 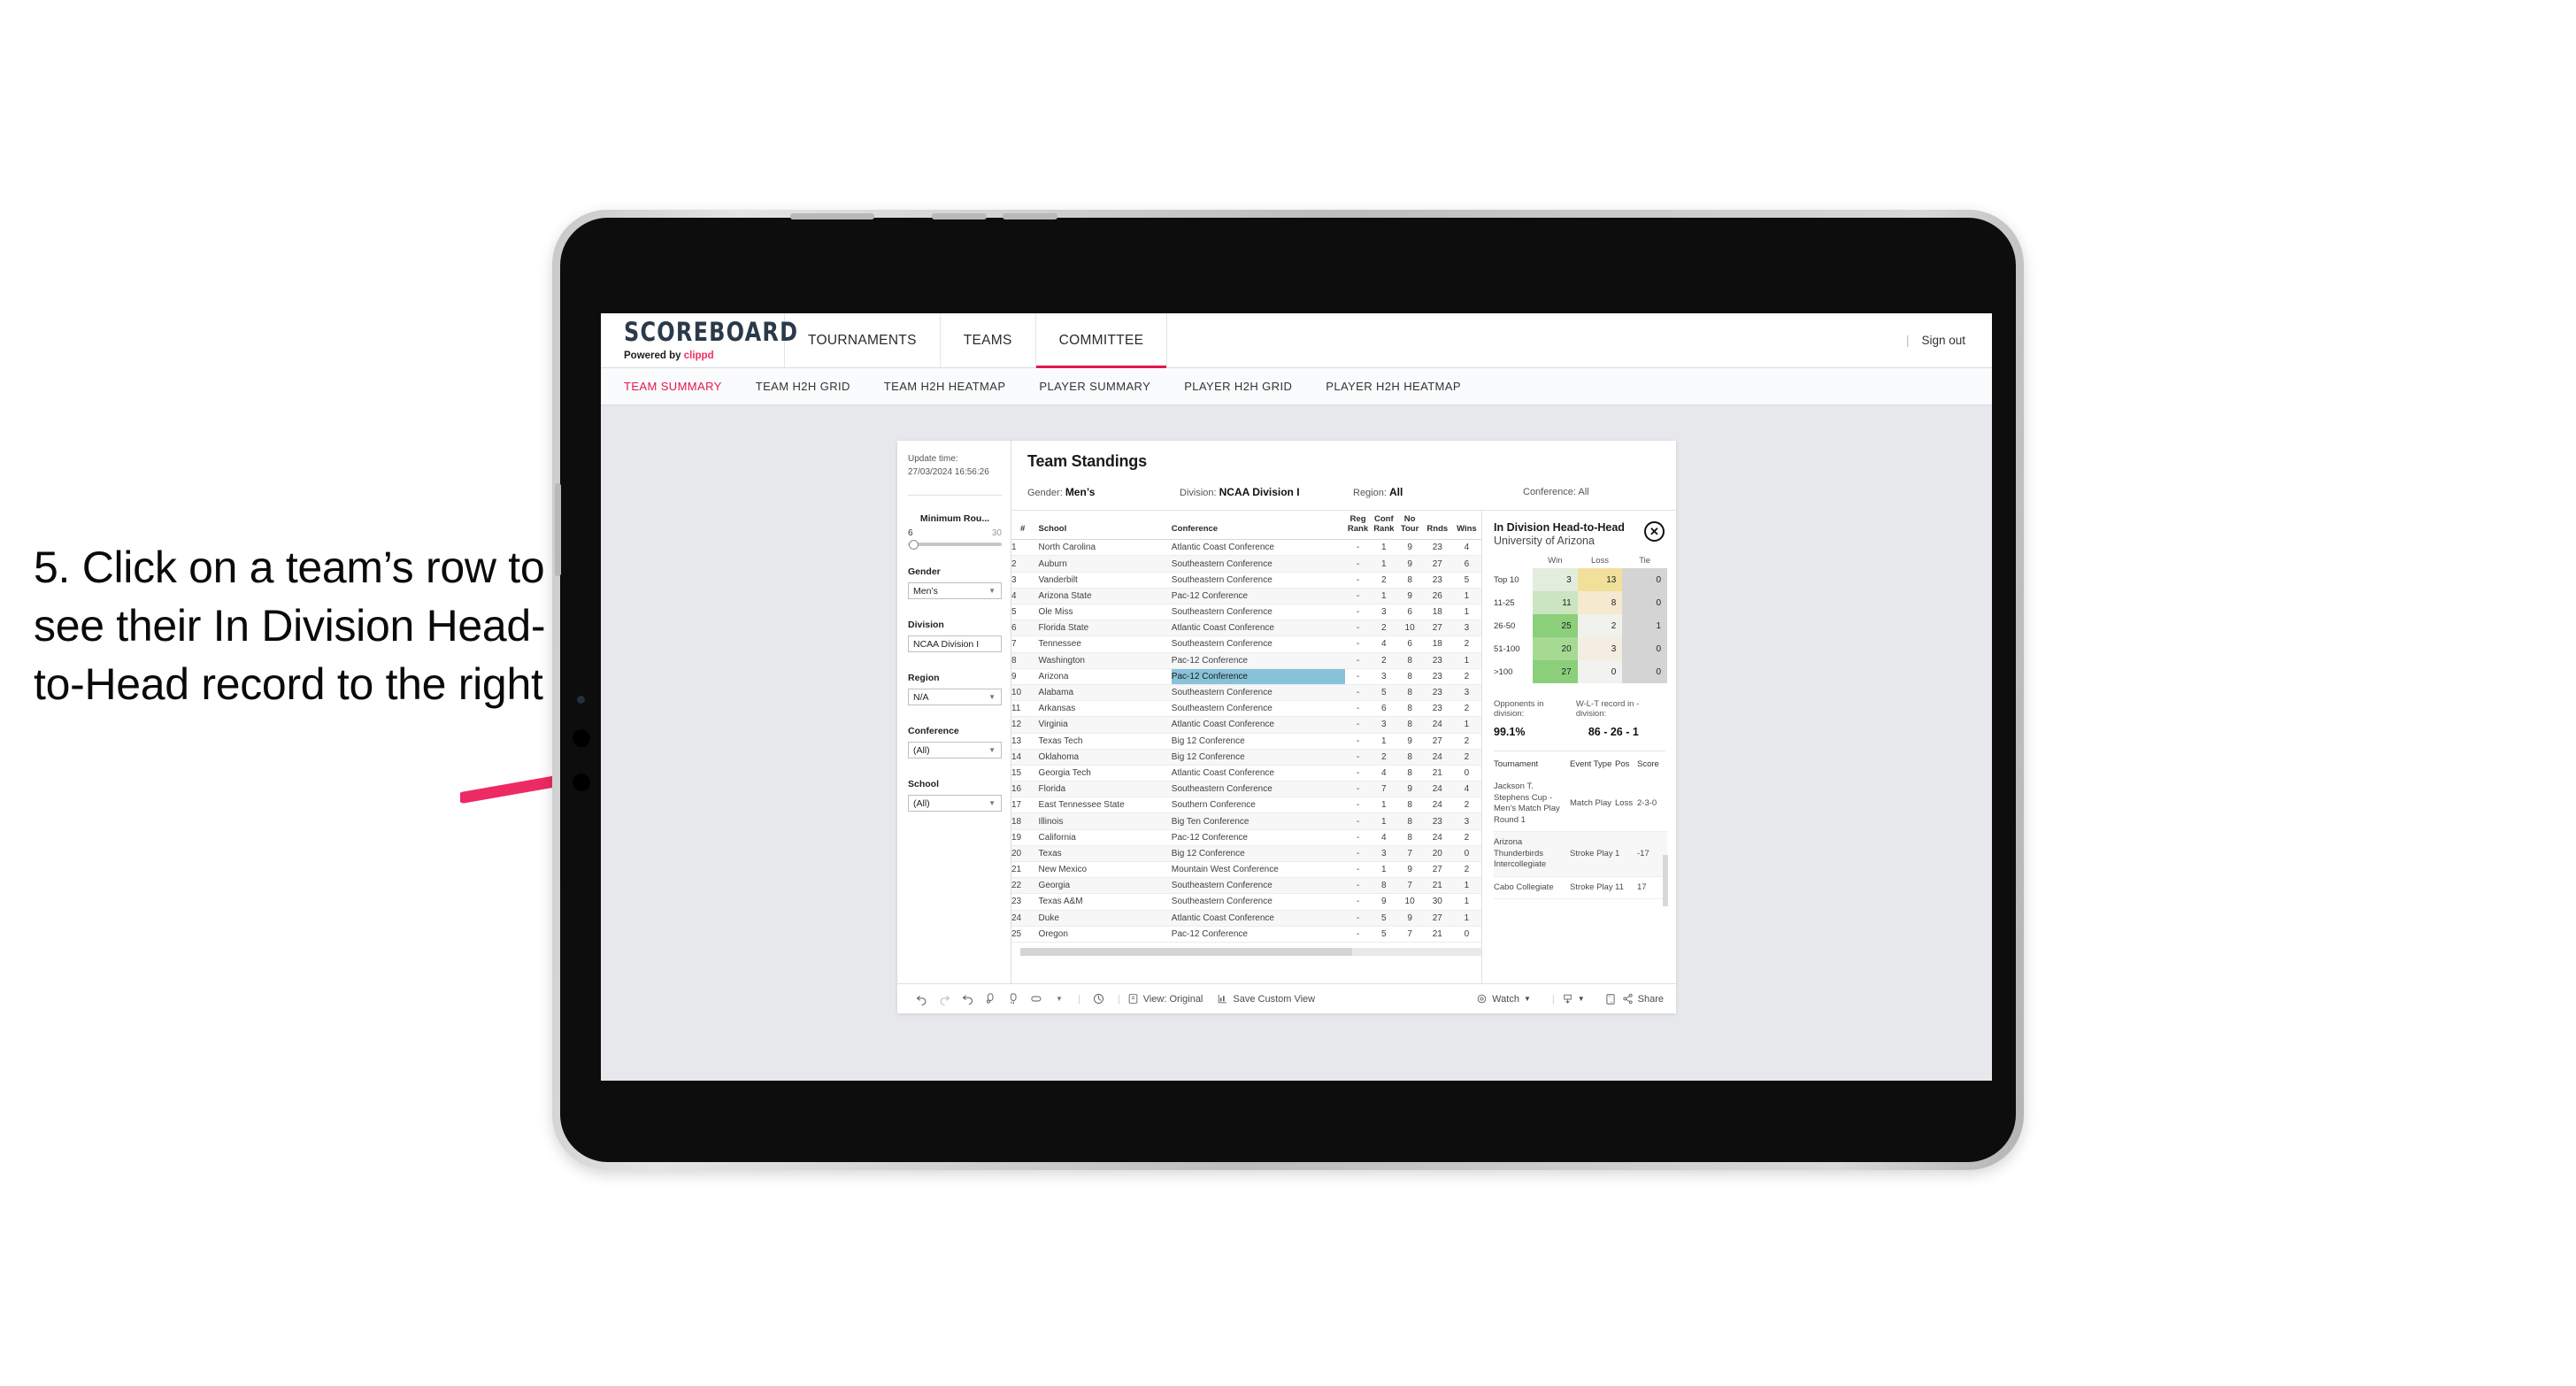 What do you see at coordinates (921, 998) in the screenshot?
I see `undo-icon` at bounding box center [921, 998].